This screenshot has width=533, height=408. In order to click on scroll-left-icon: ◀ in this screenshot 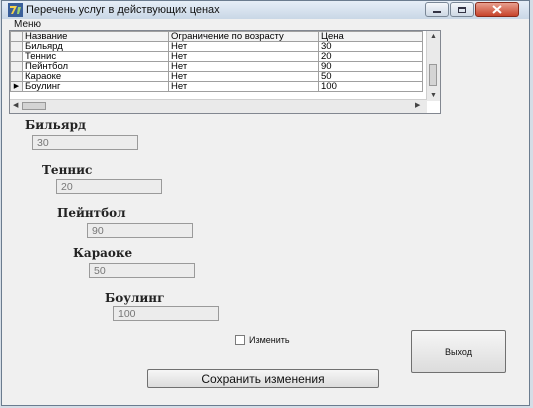, I will do `click(15, 106)`.